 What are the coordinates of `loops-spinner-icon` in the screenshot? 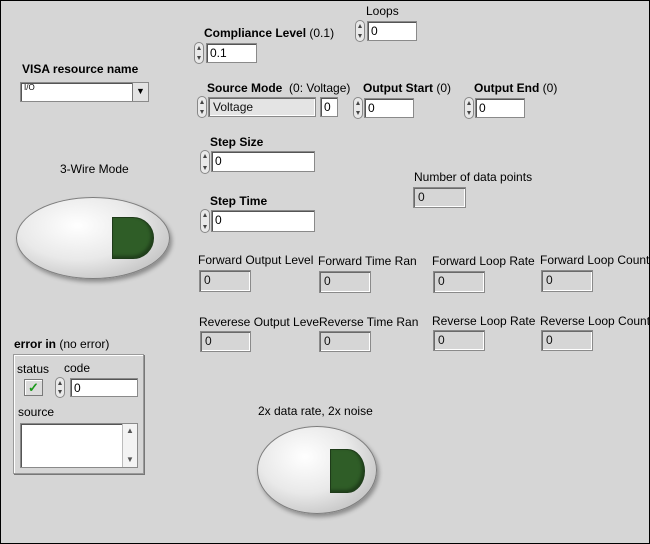 It's located at (360, 31).